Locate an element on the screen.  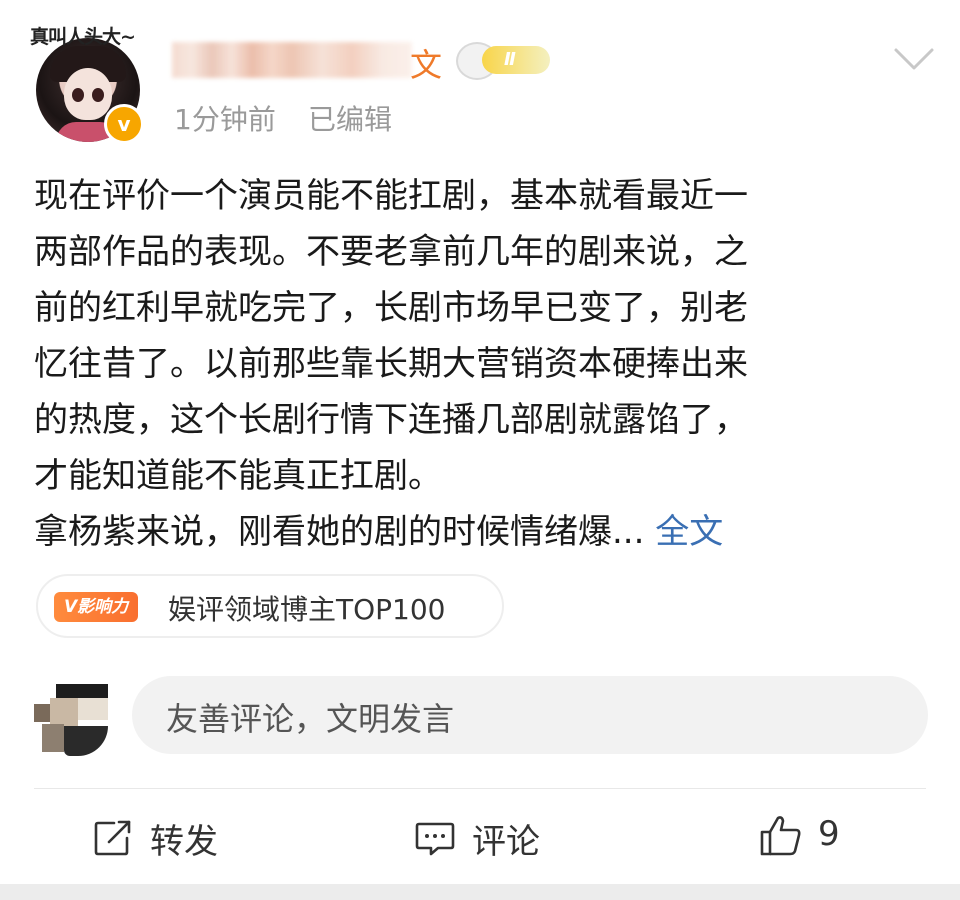
bottom-strip is located at coordinates (480, 892).